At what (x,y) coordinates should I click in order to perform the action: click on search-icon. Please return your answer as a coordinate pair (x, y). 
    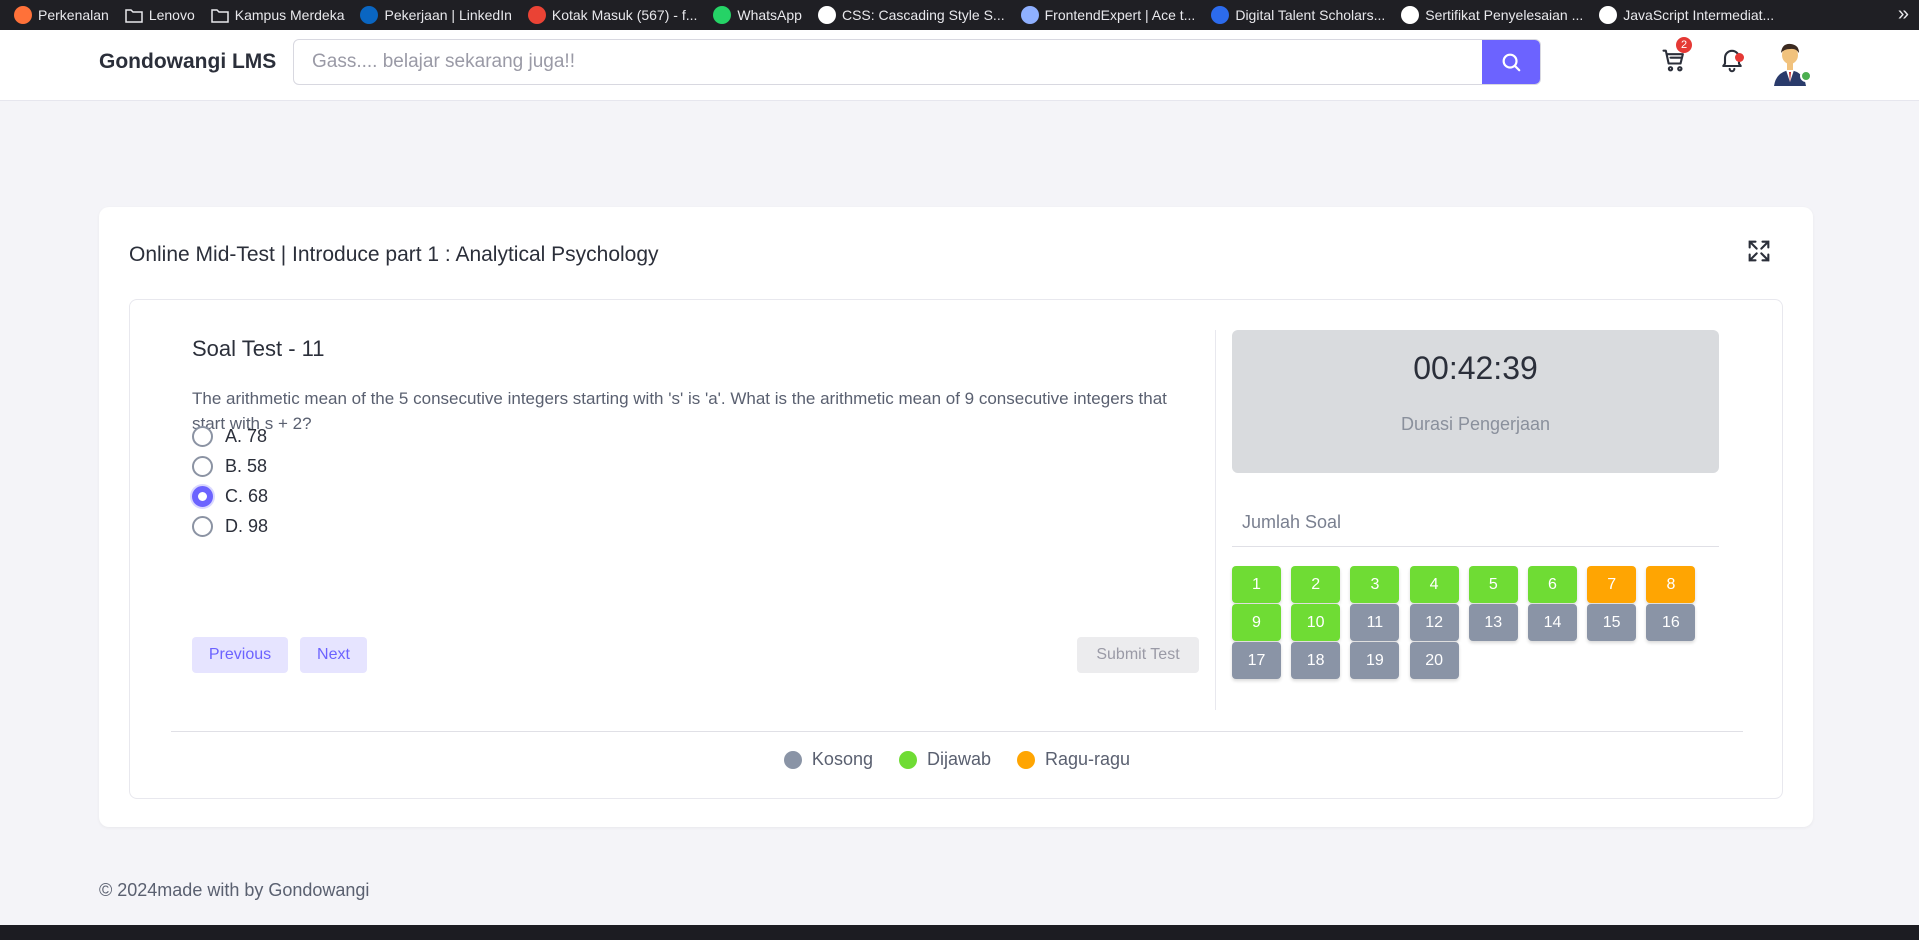
    Looking at the image, I should click on (1511, 62).